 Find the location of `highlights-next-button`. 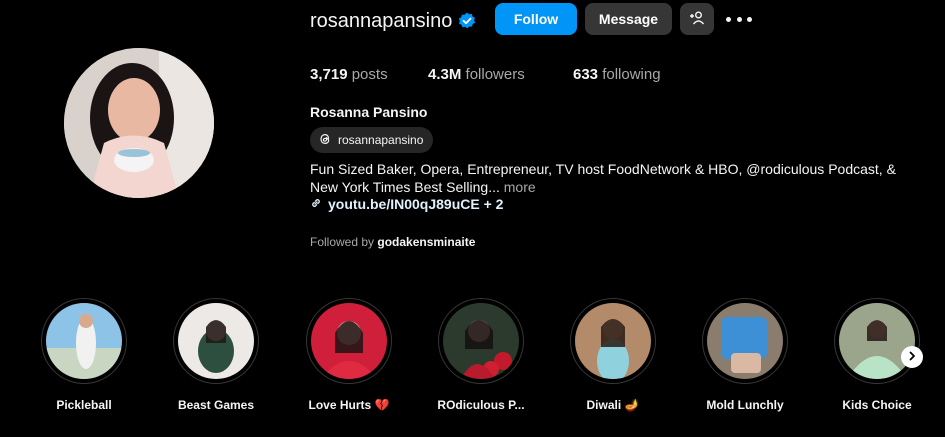

highlights-next-button is located at coordinates (912, 357).